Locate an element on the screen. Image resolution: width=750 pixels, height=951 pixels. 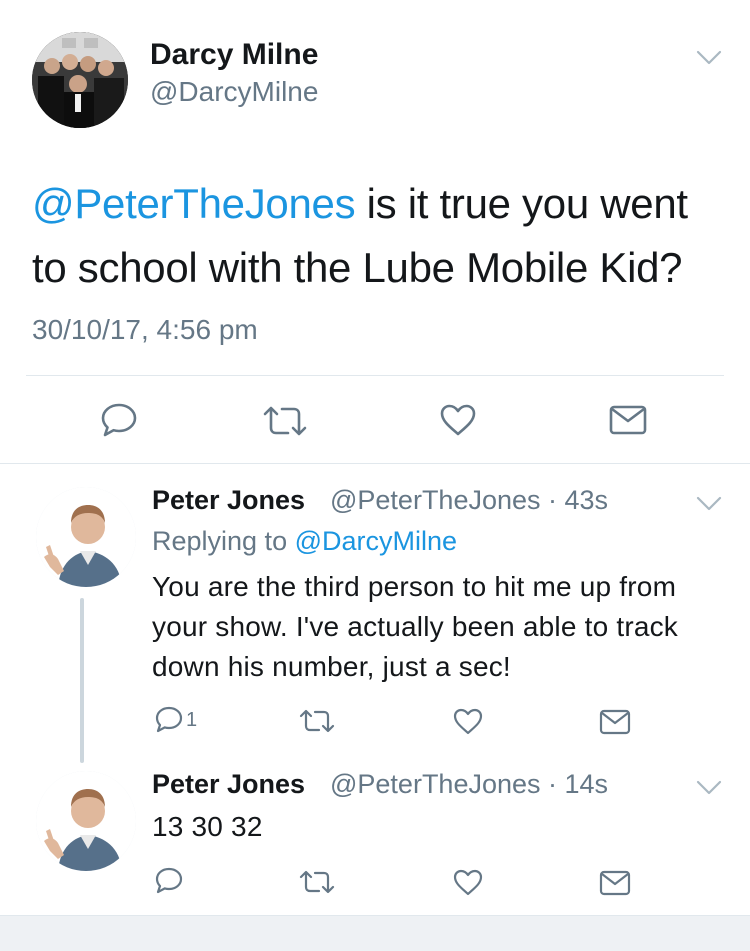
reply-count: 1 is located at coordinates (192, 719).